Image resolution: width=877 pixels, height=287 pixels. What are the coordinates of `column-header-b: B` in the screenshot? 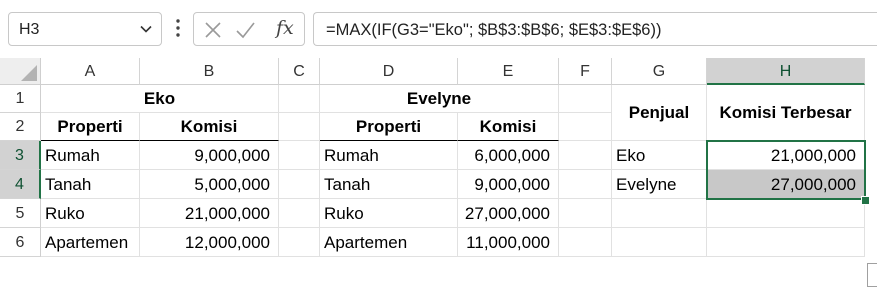 It's located at (209, 71).